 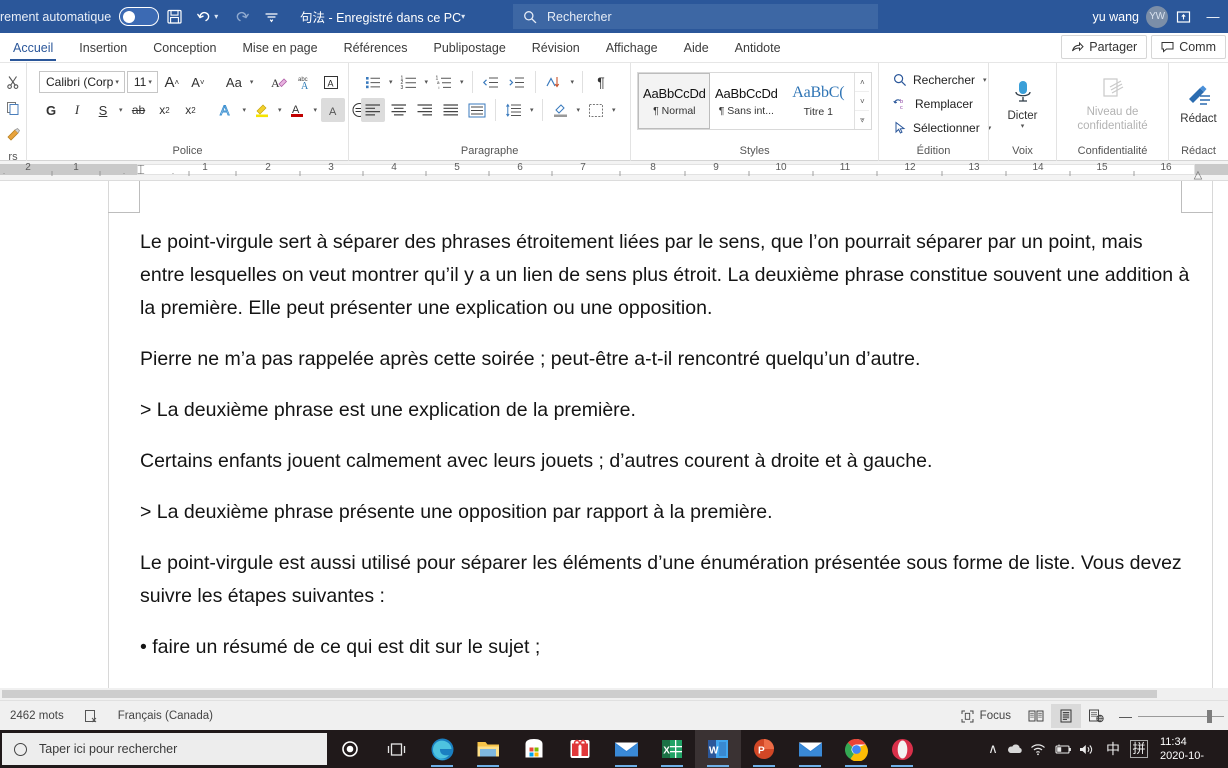 I want to click on superscript-button: x2, so click(x=191, y=110).